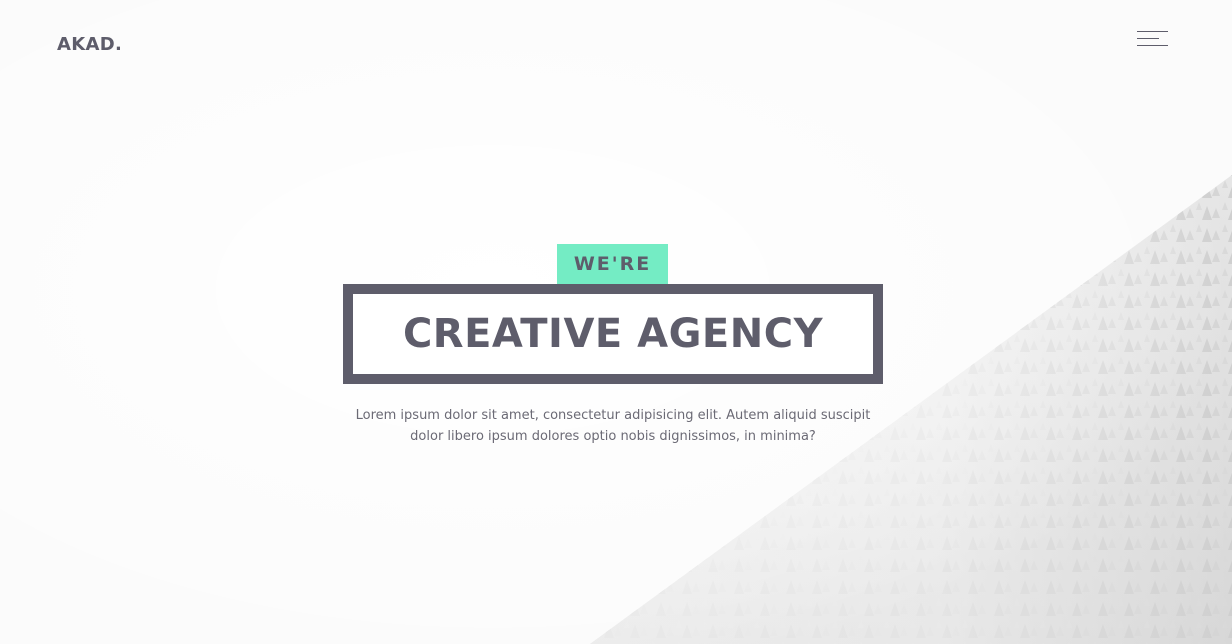 The height and width of the screenshot is (644, 1232). Describe the element at coordinates (1152, 45) in the screenshot. I see `menu-bar-bottom` at that location.